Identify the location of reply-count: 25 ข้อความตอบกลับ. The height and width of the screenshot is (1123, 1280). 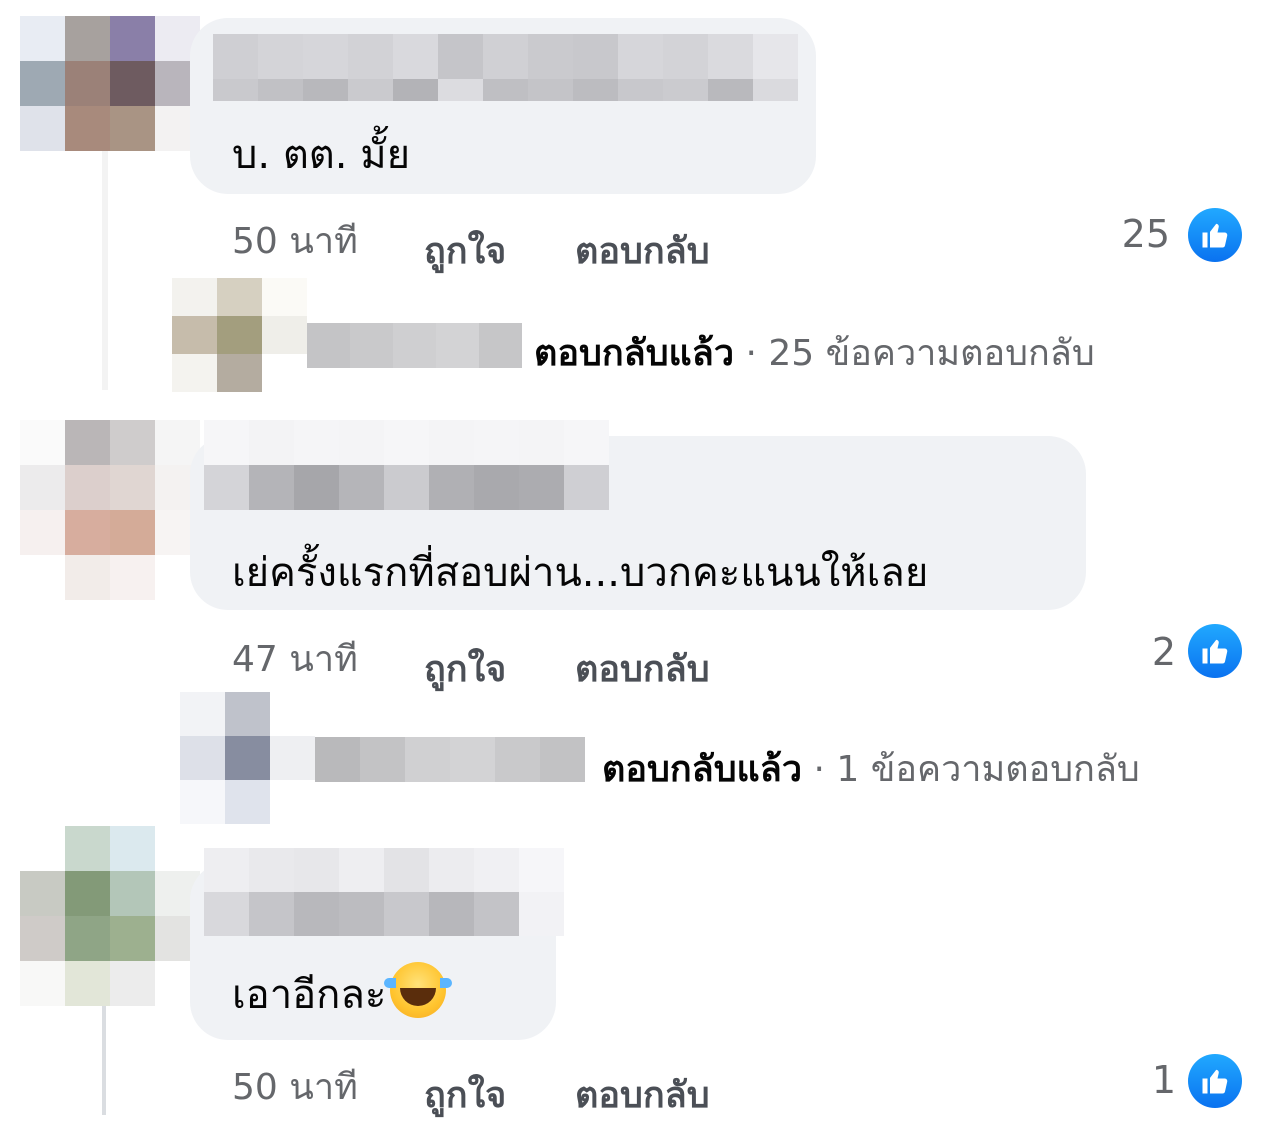
(931, 353).